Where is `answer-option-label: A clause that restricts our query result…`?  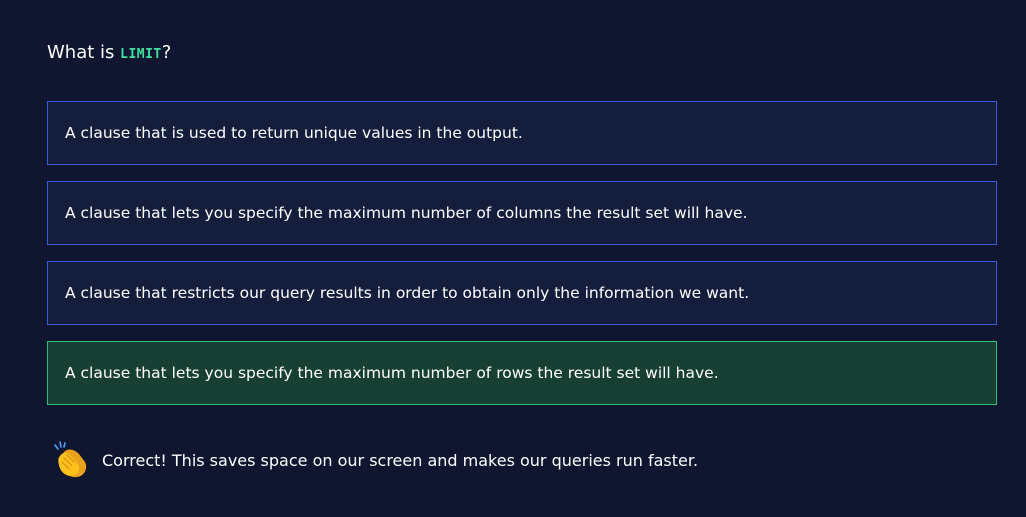
answer-option-label: A clause that restricts our query result… is located at coordinates (407, 293).